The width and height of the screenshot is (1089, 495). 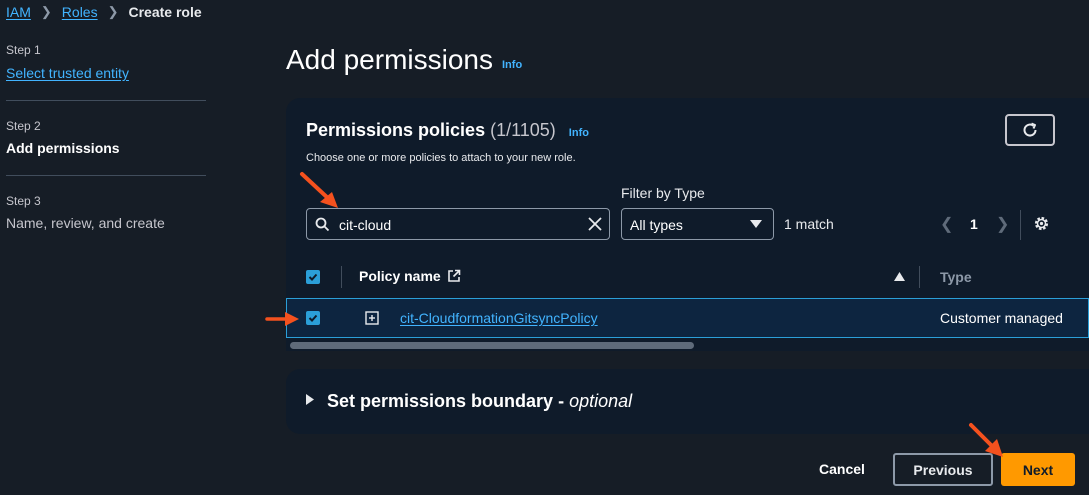 I want to click on policy-name-link: cit-CloudformationGitsyncPolicy, so click(x=499, y=318).